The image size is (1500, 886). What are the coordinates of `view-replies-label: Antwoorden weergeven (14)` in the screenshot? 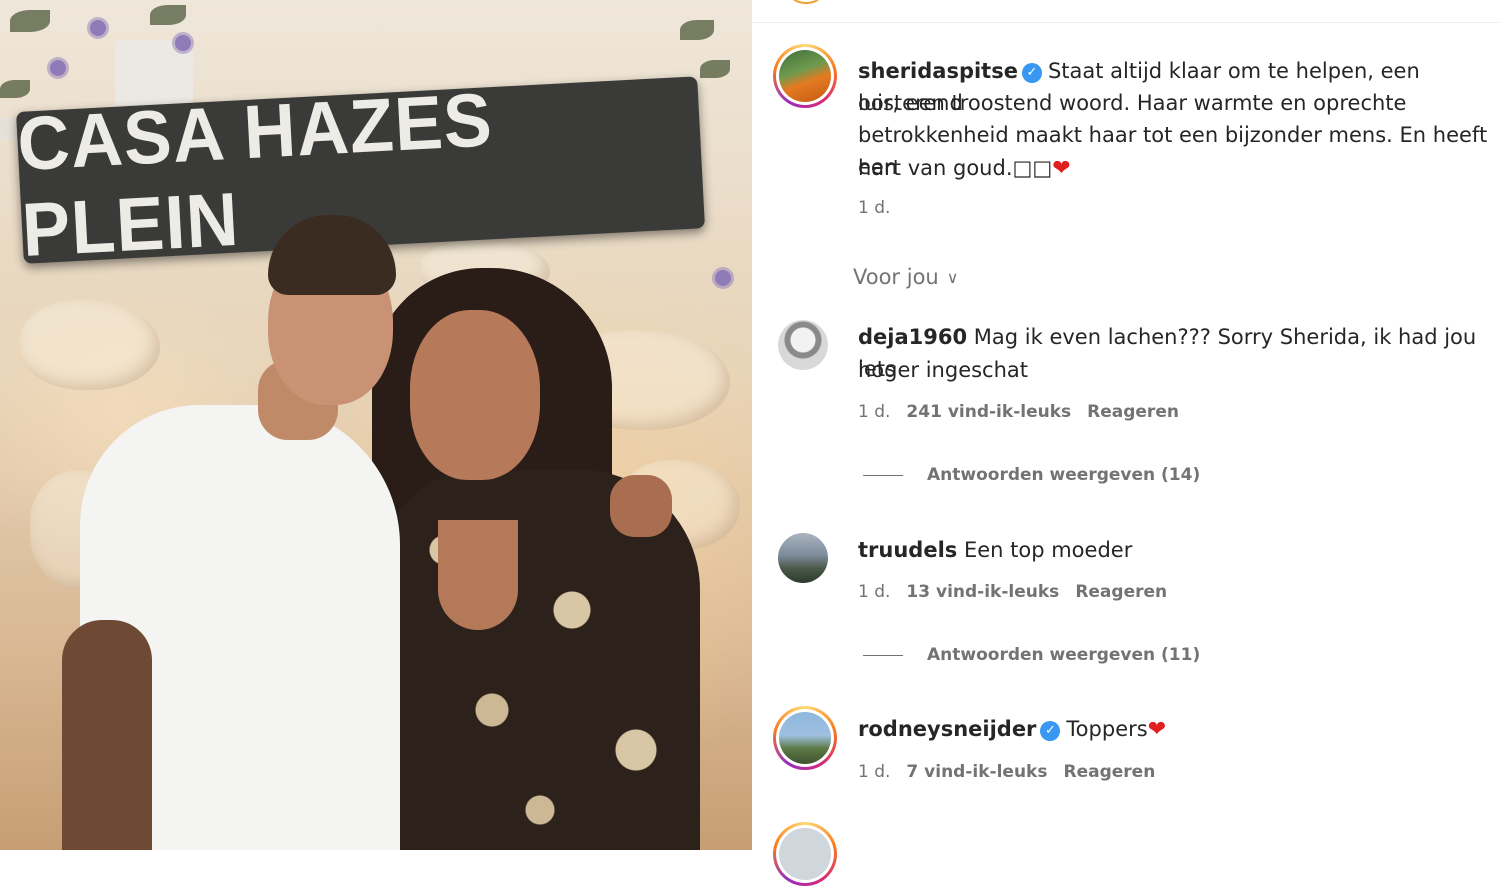 It's located at (1064, 475).